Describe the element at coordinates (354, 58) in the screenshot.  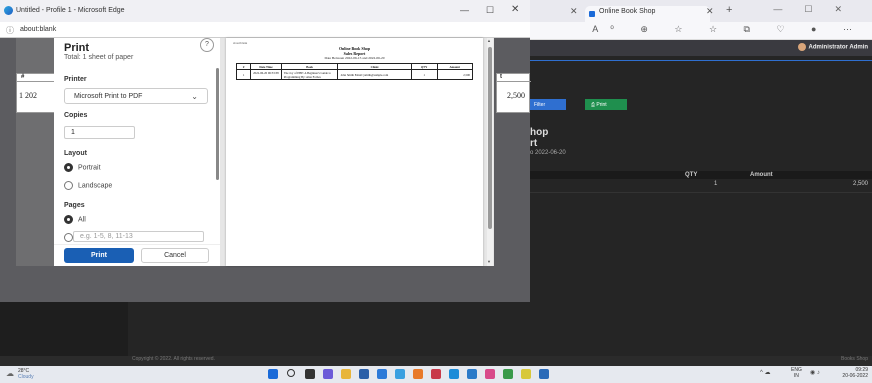
I see `preview-date-range: Date Between 2022-06-15 and 2022-06-20` at that location.